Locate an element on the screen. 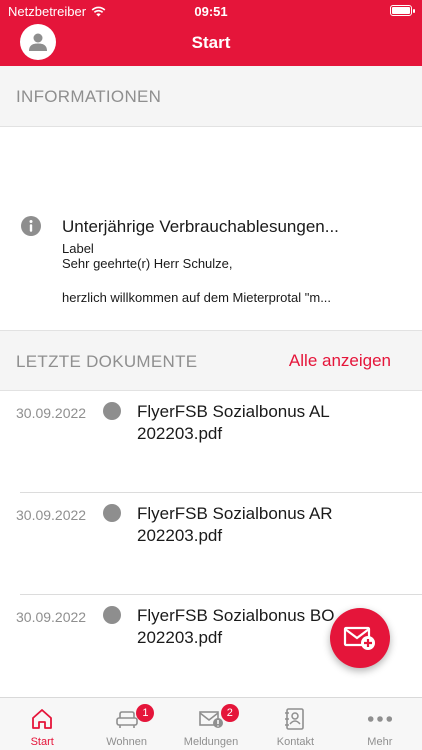 This screenshot has height=750, width=422. info-label: Label is located at coordinates (78, 248).